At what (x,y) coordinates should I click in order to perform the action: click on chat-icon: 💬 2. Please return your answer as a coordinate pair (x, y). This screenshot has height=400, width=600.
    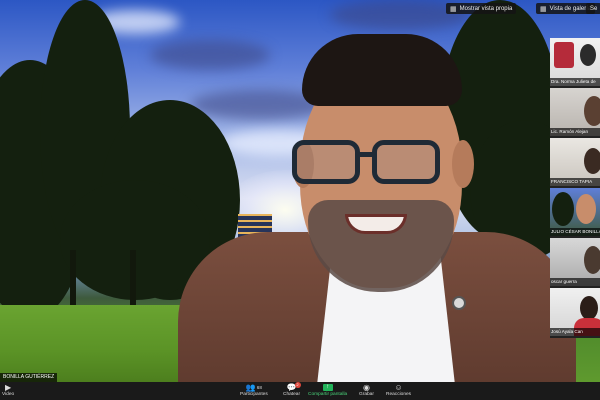
    Looking at the image, I should click on (293, 387).